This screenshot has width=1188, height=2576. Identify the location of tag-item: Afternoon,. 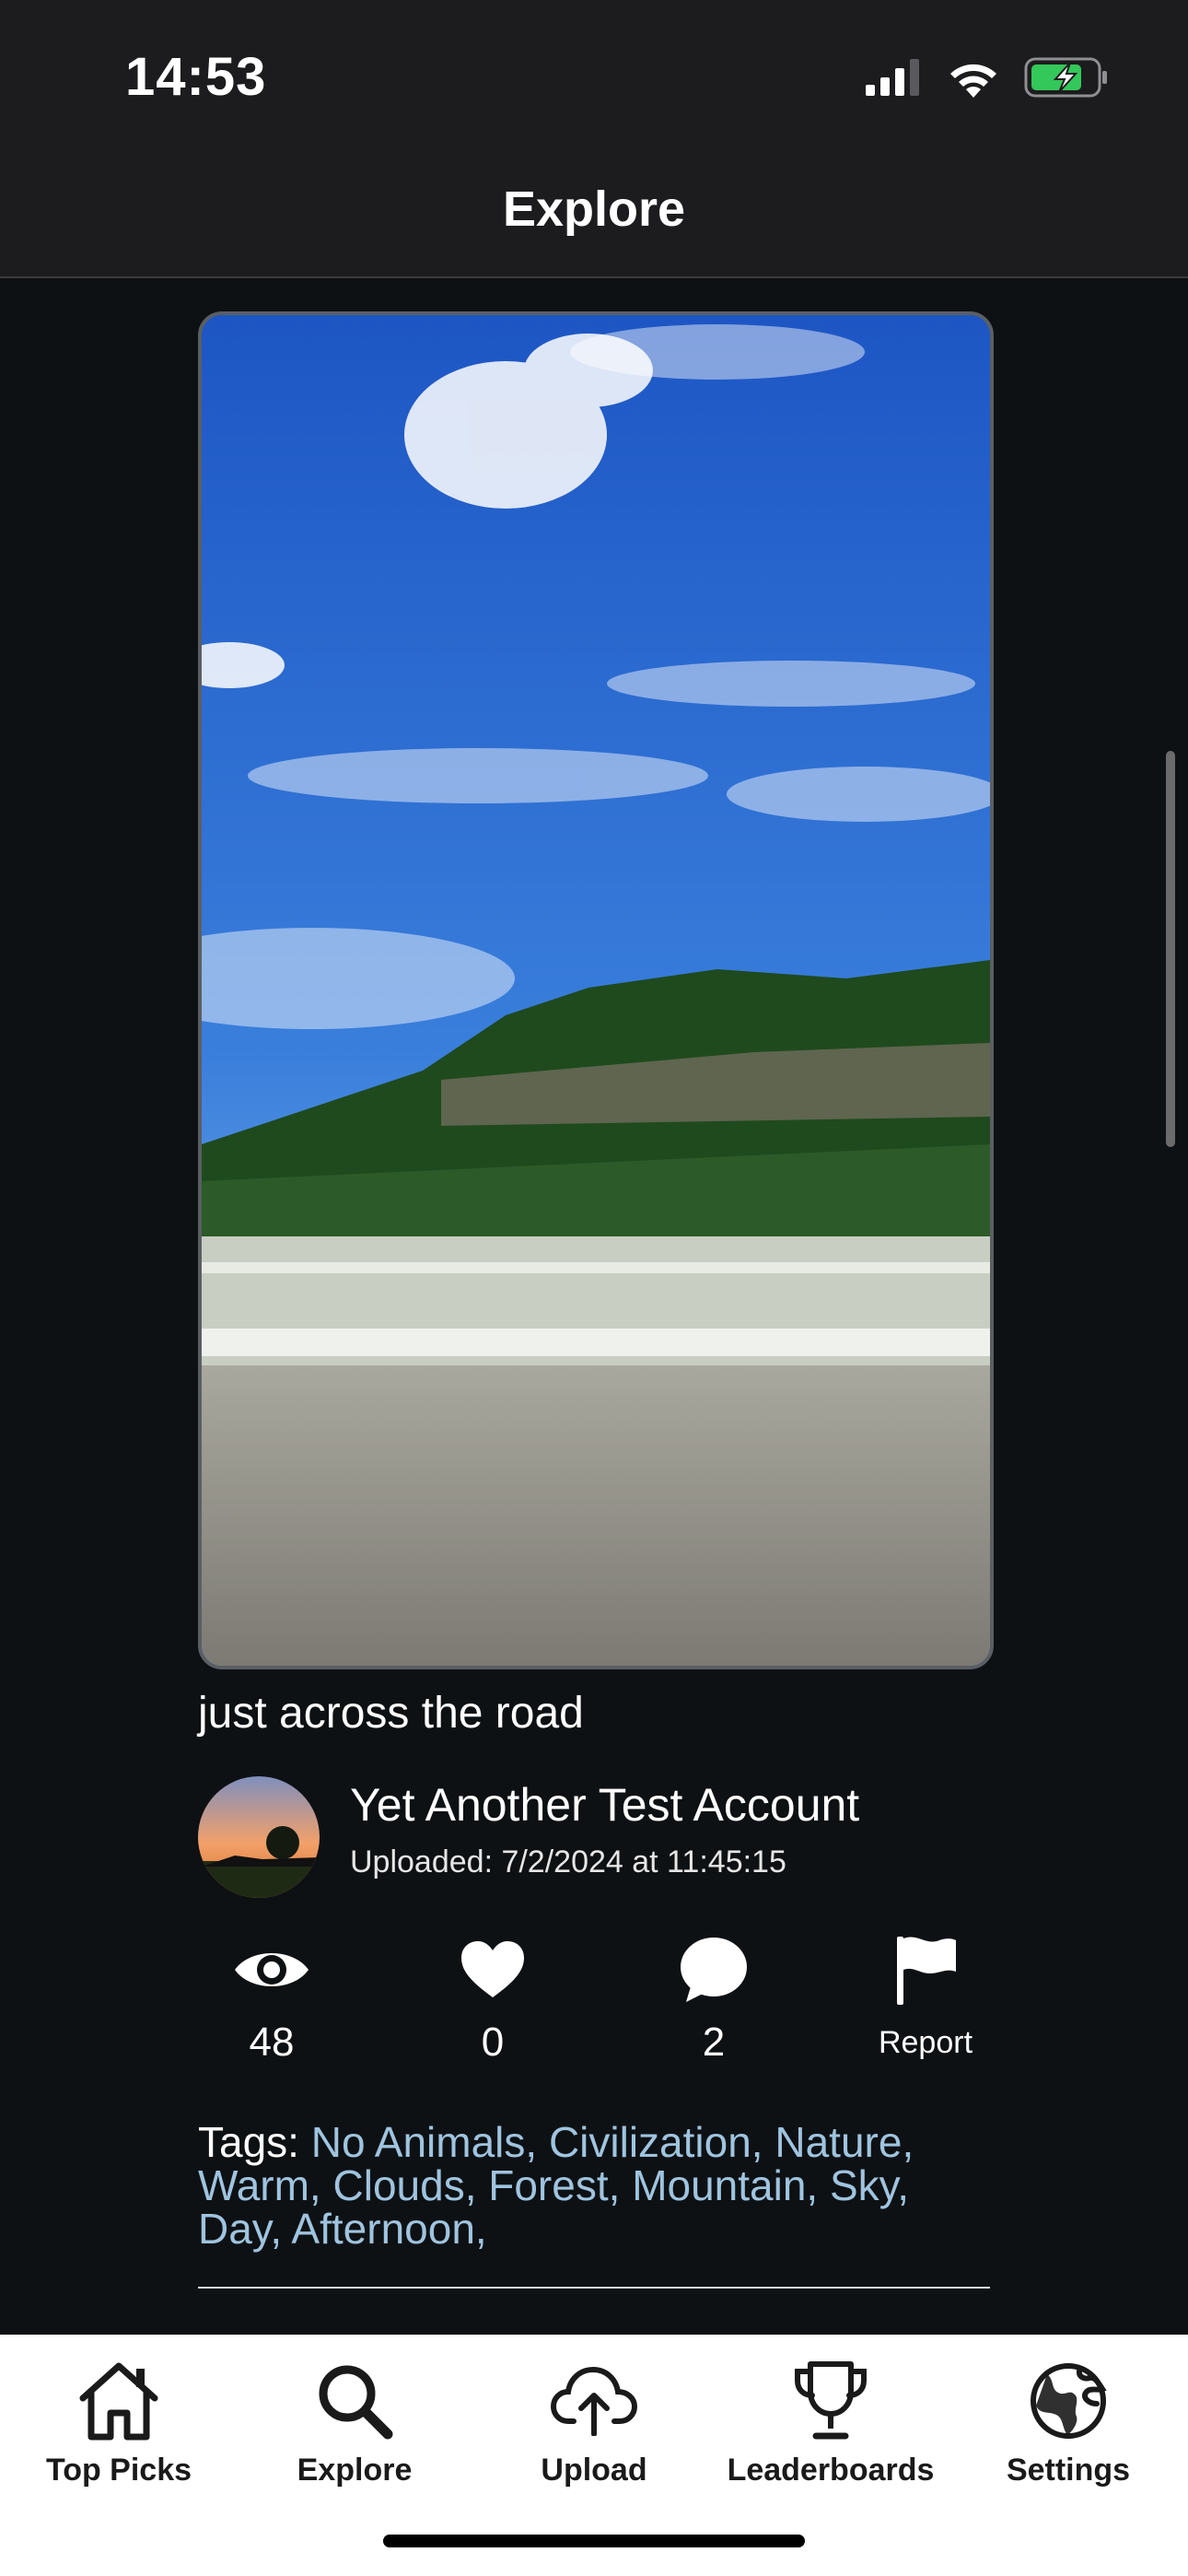
(388, 2229).